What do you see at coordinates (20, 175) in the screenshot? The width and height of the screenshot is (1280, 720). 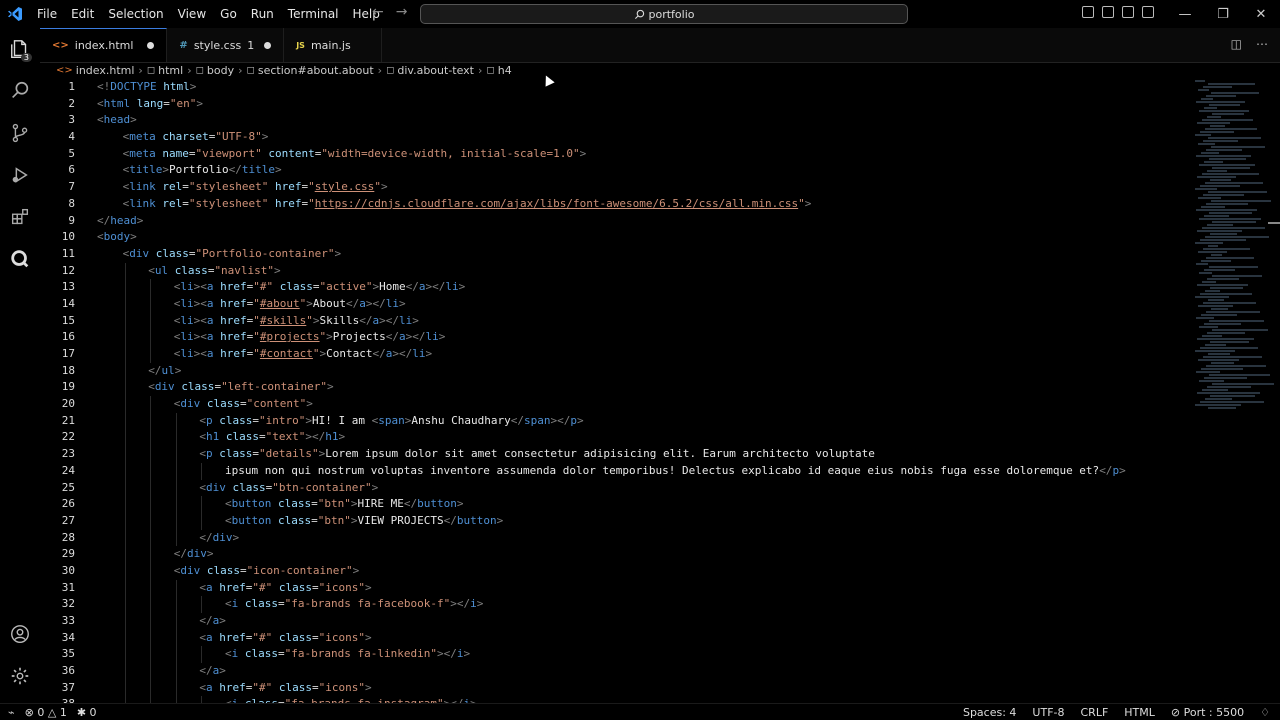 I see `run-debug-icon` at bounding box center [20, 175].